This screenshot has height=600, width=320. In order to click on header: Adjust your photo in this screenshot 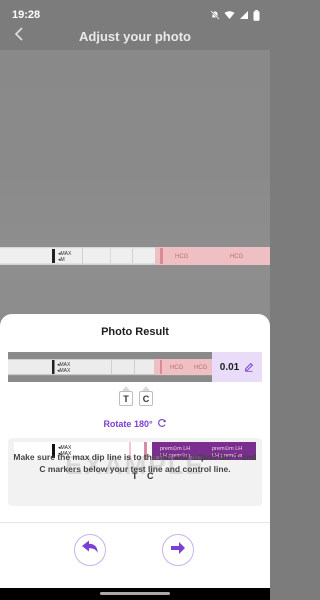, I will do `click(135, 36)`.